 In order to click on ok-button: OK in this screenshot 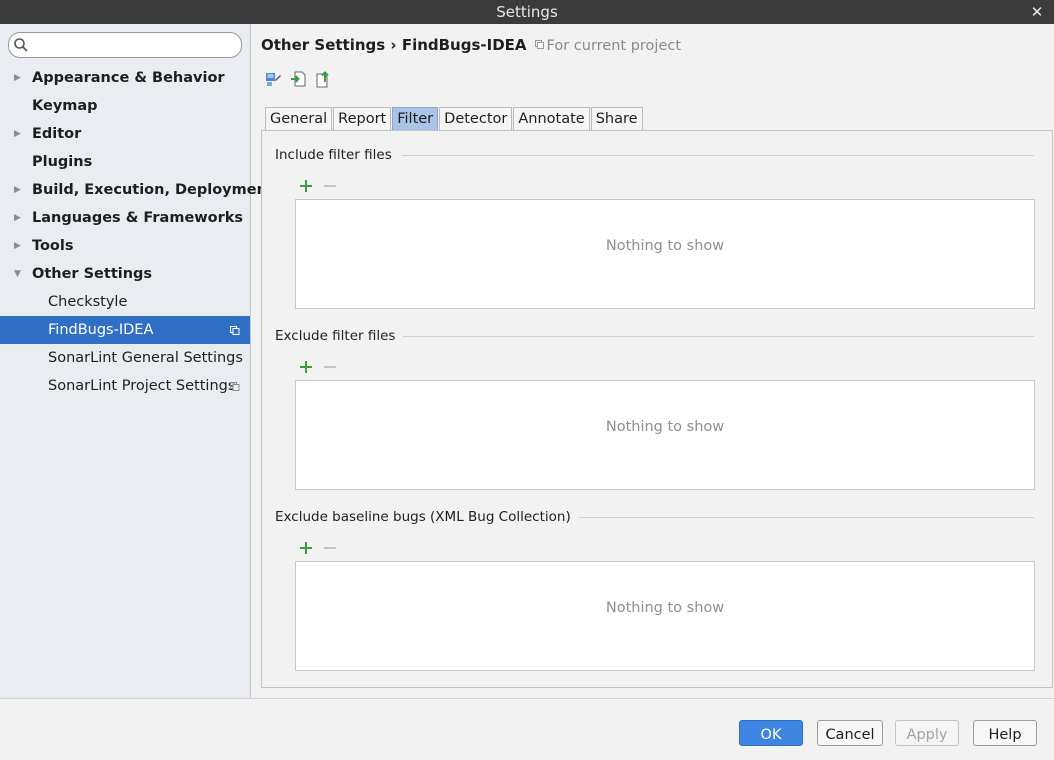, I will do `click(771, 733)`.